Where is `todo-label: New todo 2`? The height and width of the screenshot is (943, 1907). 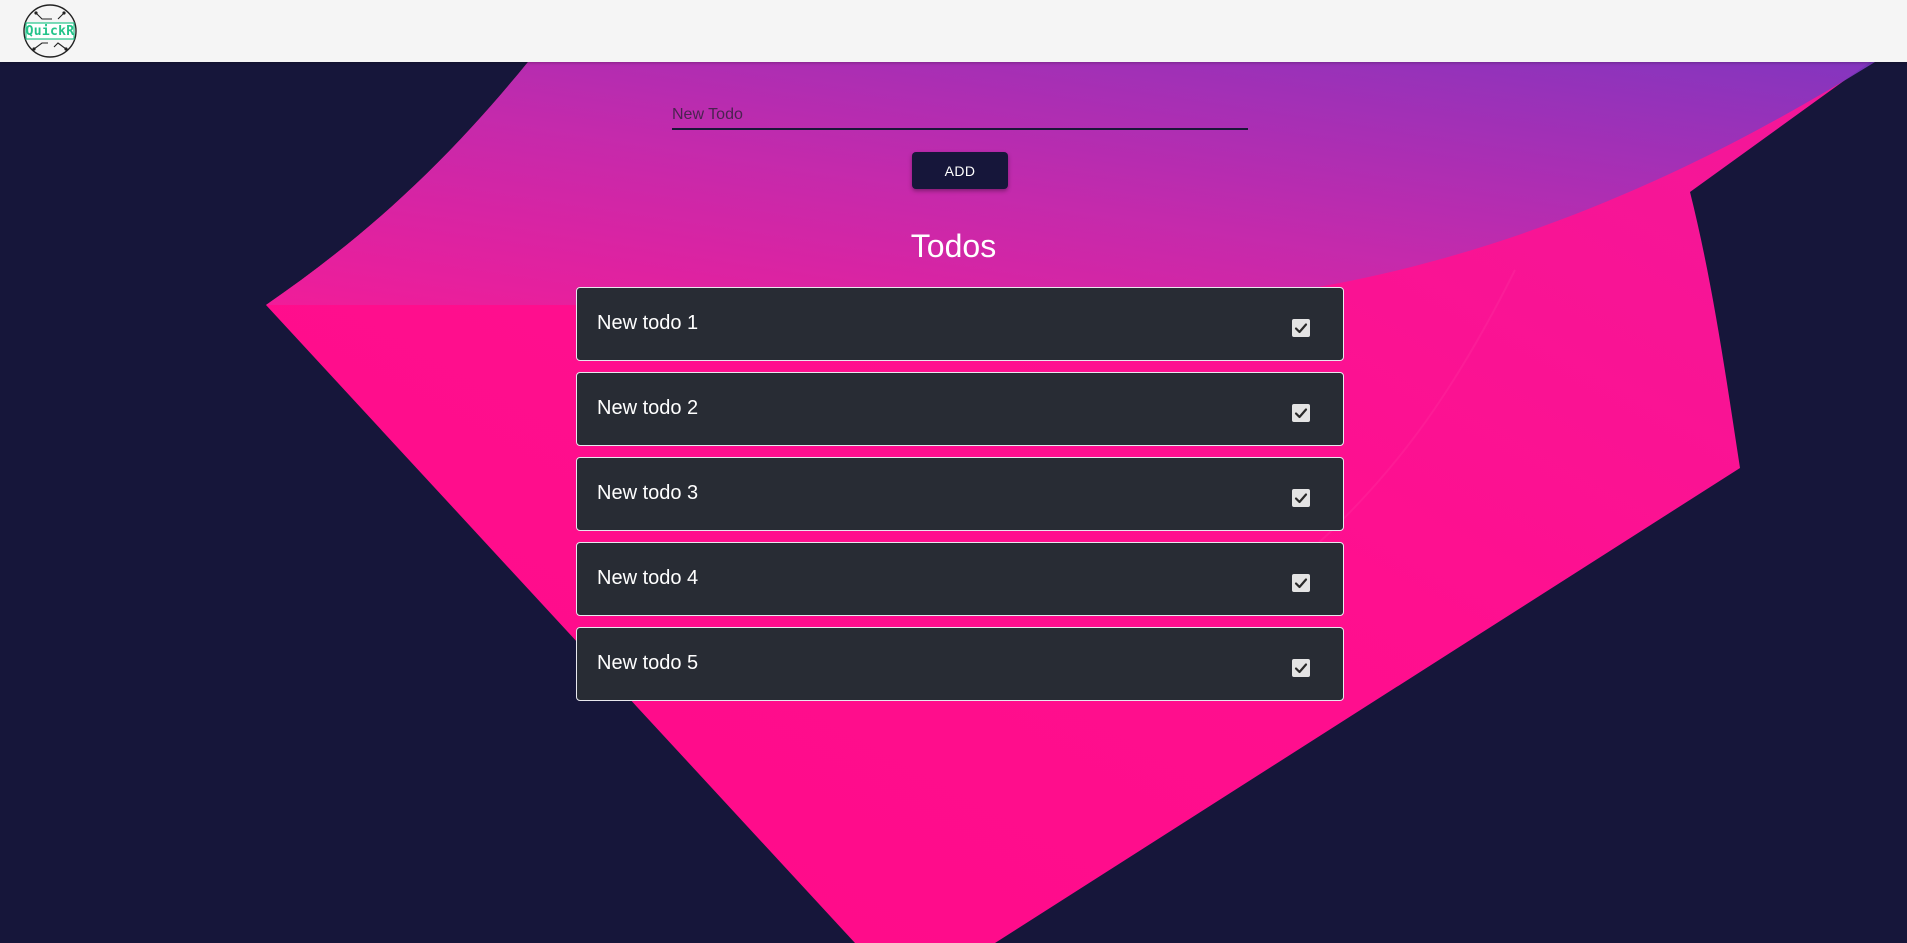
todo-label: New todo 2 is located at coordinates (648, 408).